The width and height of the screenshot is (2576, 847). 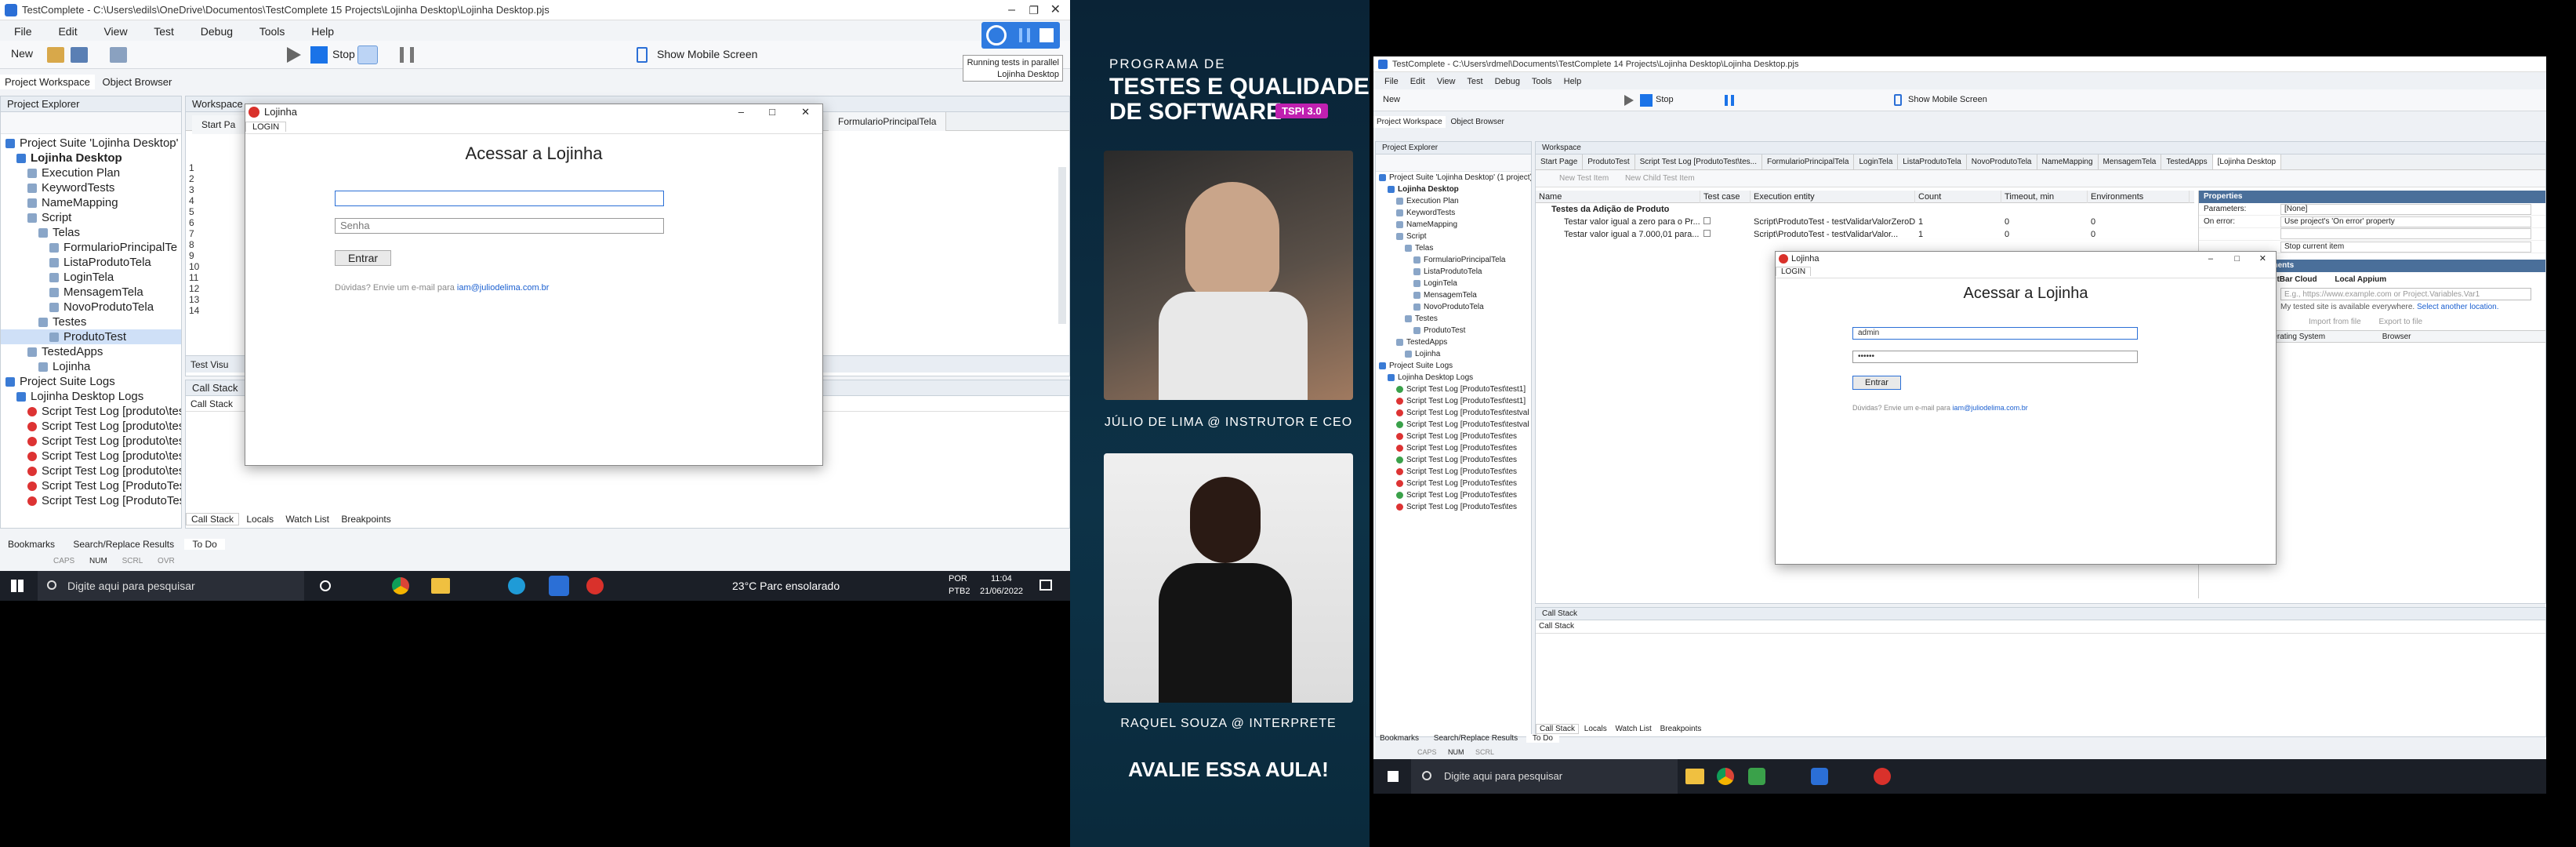 What do you see at coordinates (1446, 81) in the screenshot?
I see `right-menu-view: View` at bounding box center [1446, 81].